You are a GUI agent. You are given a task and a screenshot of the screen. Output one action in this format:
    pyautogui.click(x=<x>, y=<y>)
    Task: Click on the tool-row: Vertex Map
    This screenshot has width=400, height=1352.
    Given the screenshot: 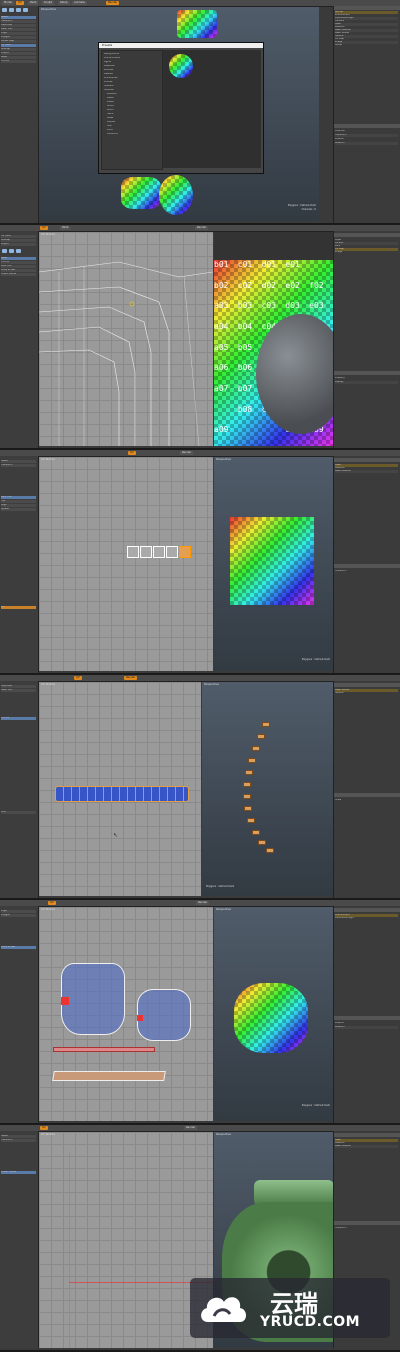 What is the action you would take?
    pyautogui.click(x=18, y=41)
    